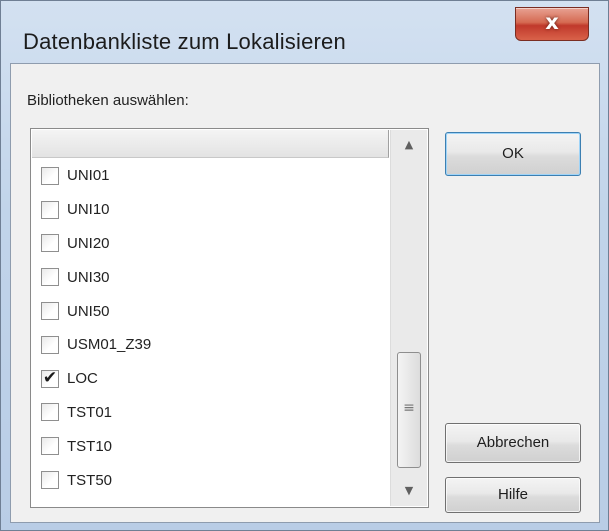  What do you see at coordinates (210, 311) in the screenshot?
I see `list-item: UNI50` at bounding box center [210, 311].